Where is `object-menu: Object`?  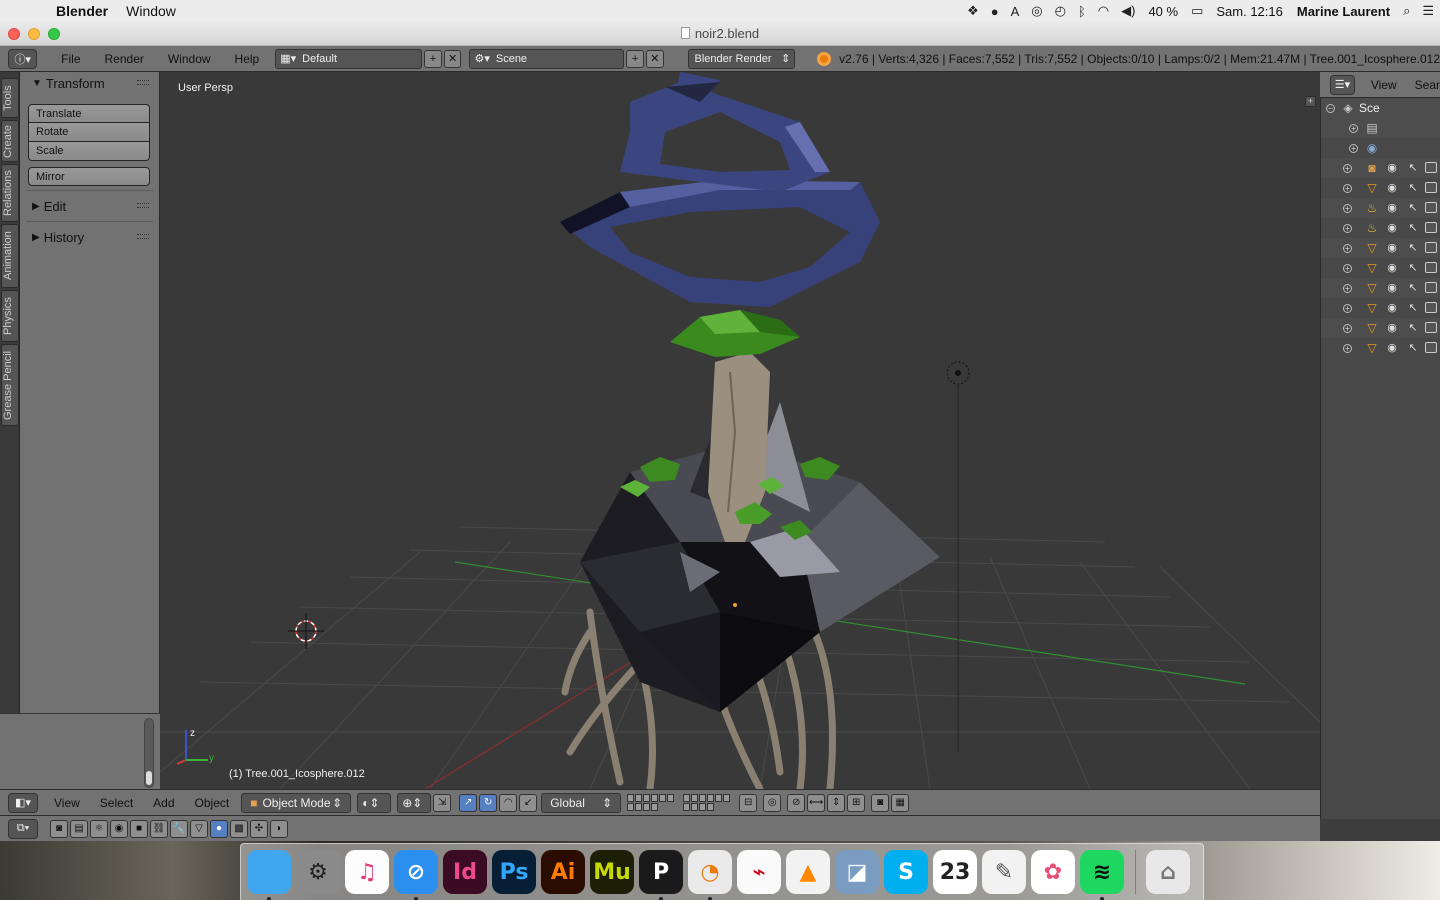 object-menu: Object is located at coordinates (212, 803).